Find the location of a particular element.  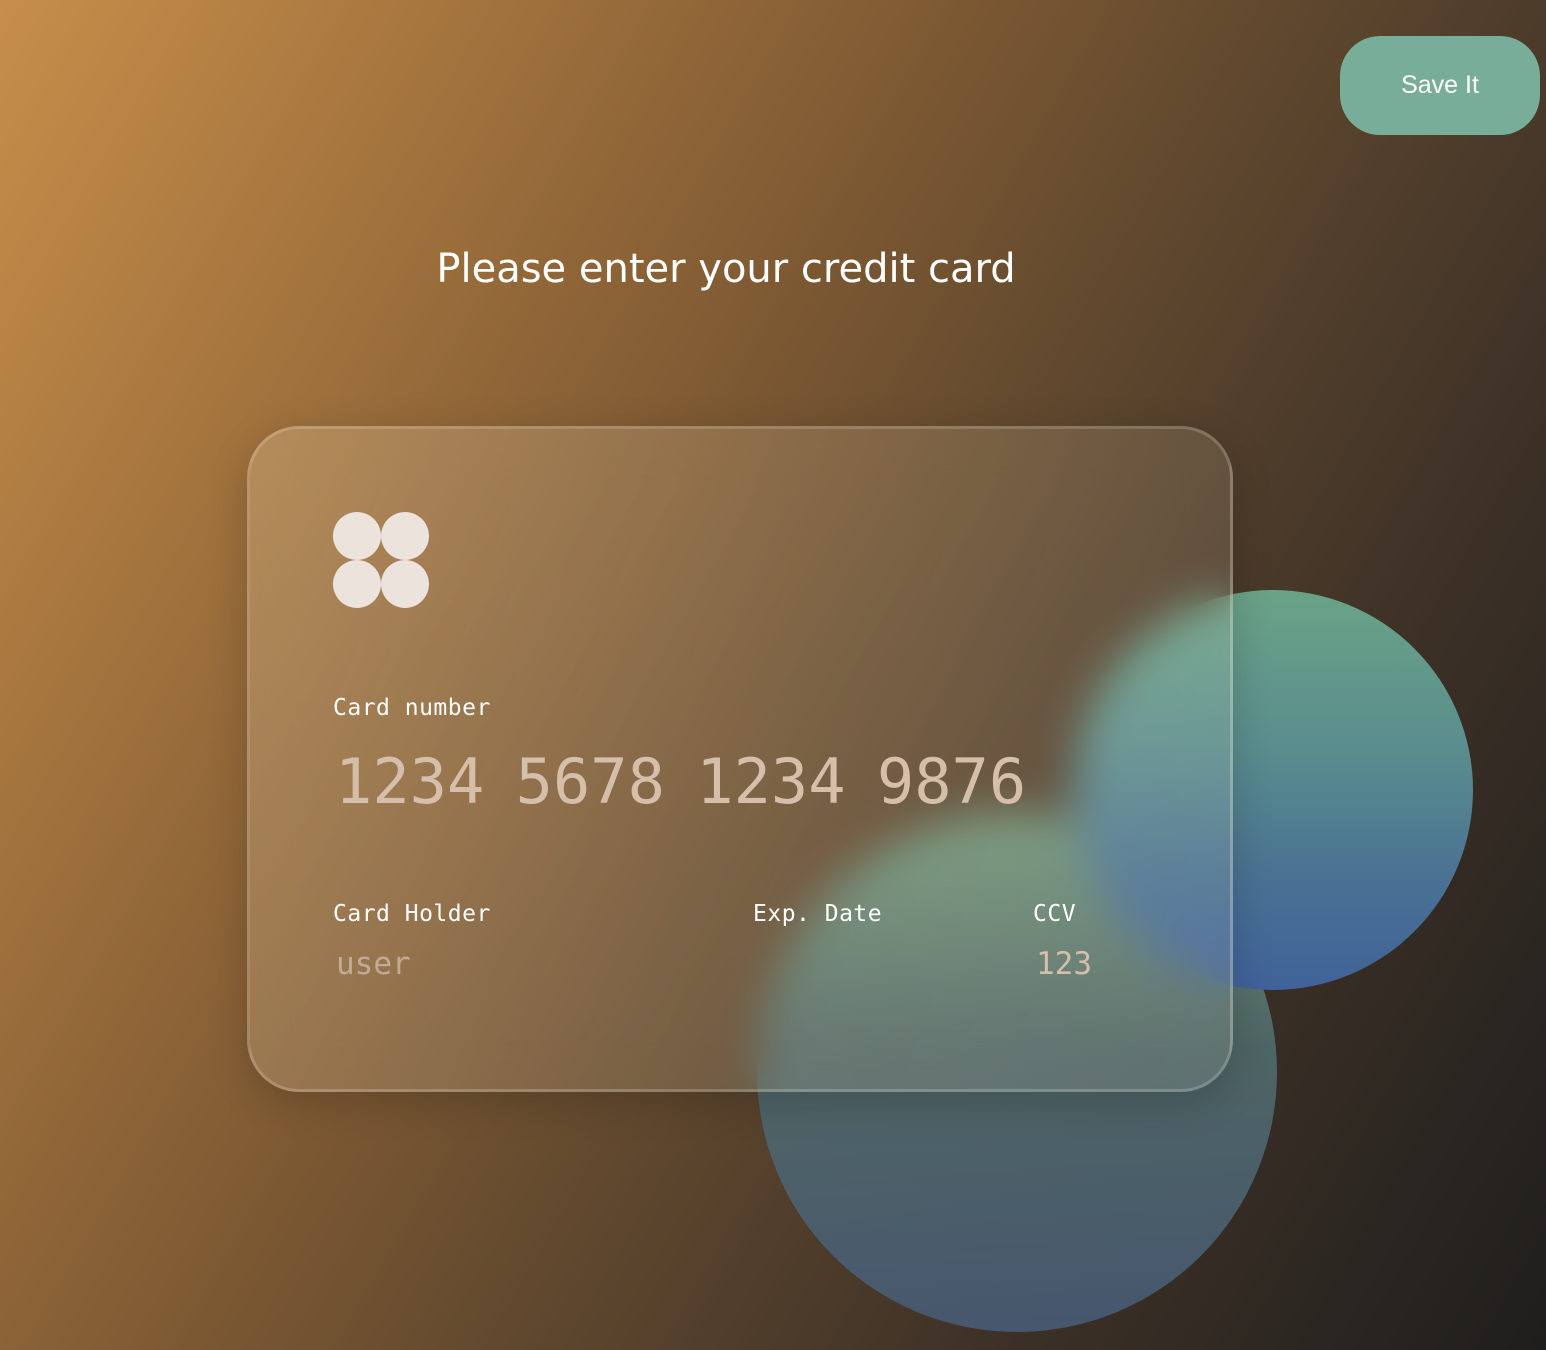

four-circles-logo-icon is located at coordinates (381, 560).